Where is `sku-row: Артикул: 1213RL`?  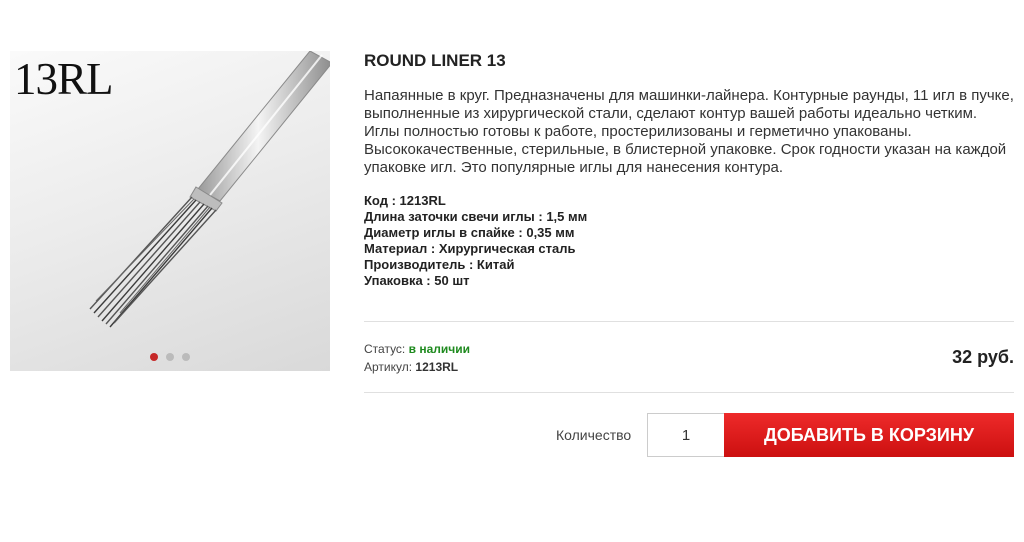 sku-row: Артикул: 1213RL is located at coordinates (417, 367).